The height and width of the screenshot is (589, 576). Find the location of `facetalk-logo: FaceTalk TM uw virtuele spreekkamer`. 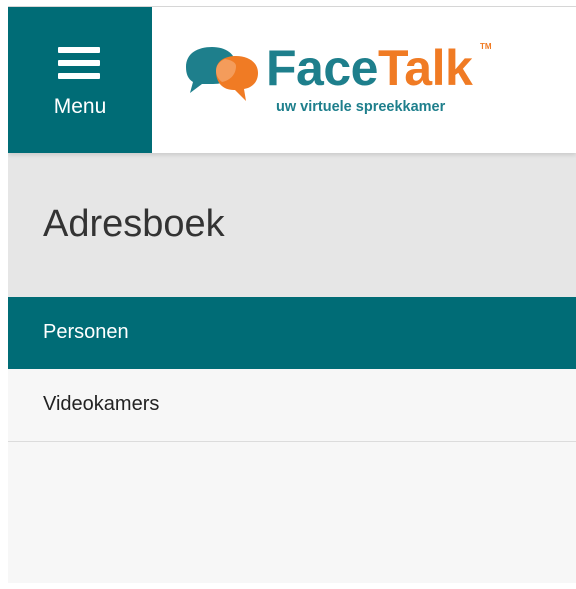

facetalk-logo: FaceTalk TM uw virtuele spreekkamer is located at coordinates (340, 84).